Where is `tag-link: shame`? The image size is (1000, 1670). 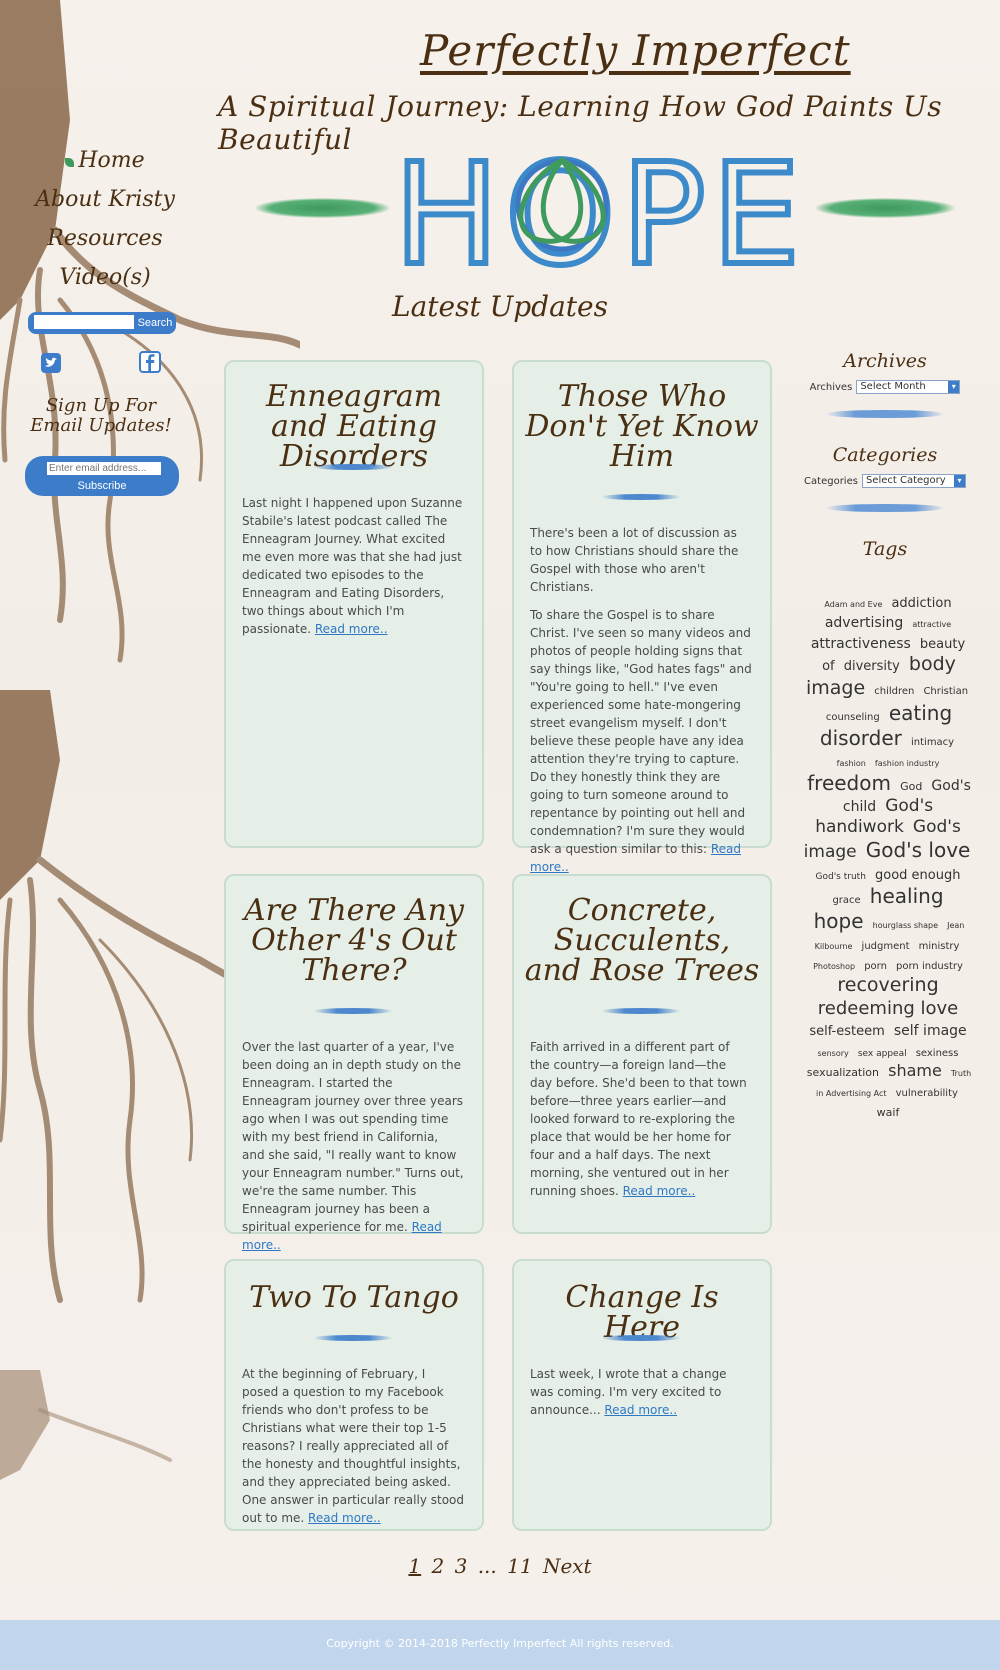
tag-link: shame is located at coordinates (915, 1070).